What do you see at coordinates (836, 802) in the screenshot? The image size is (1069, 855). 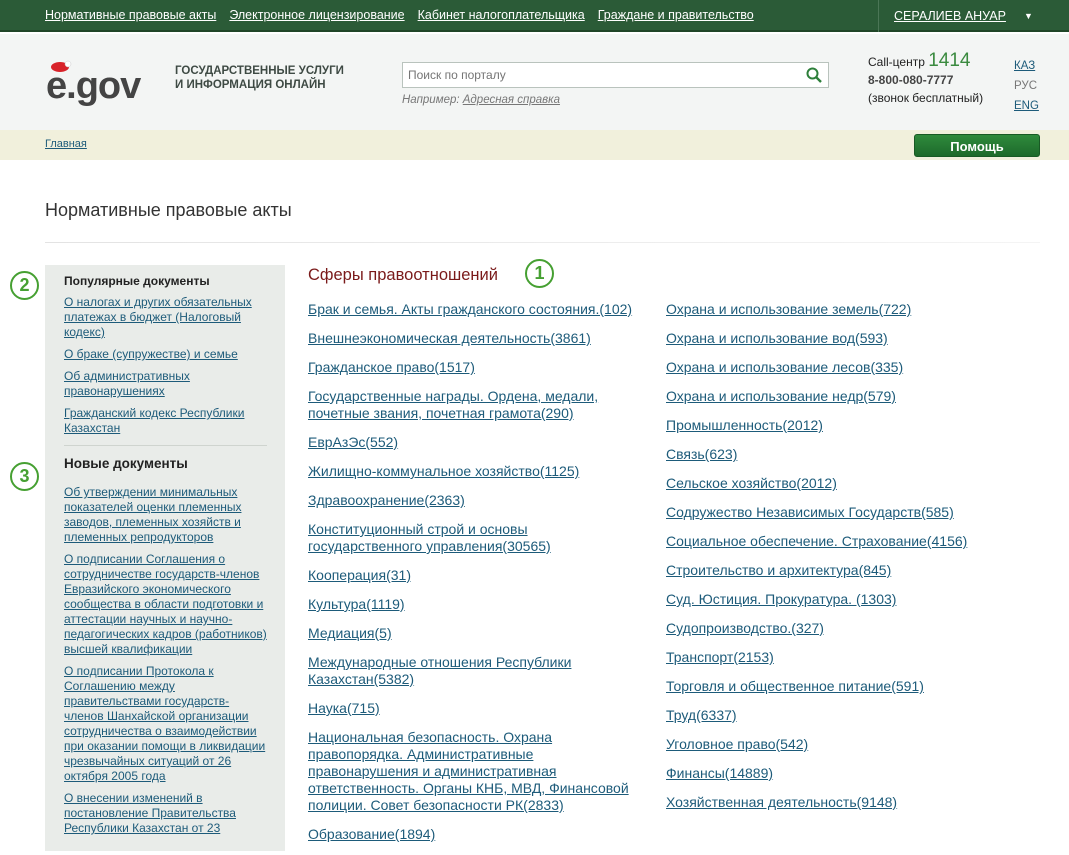 I see `sphere-link: Хозяйственная деятельность(9148)` at bounding box center [836, 802].